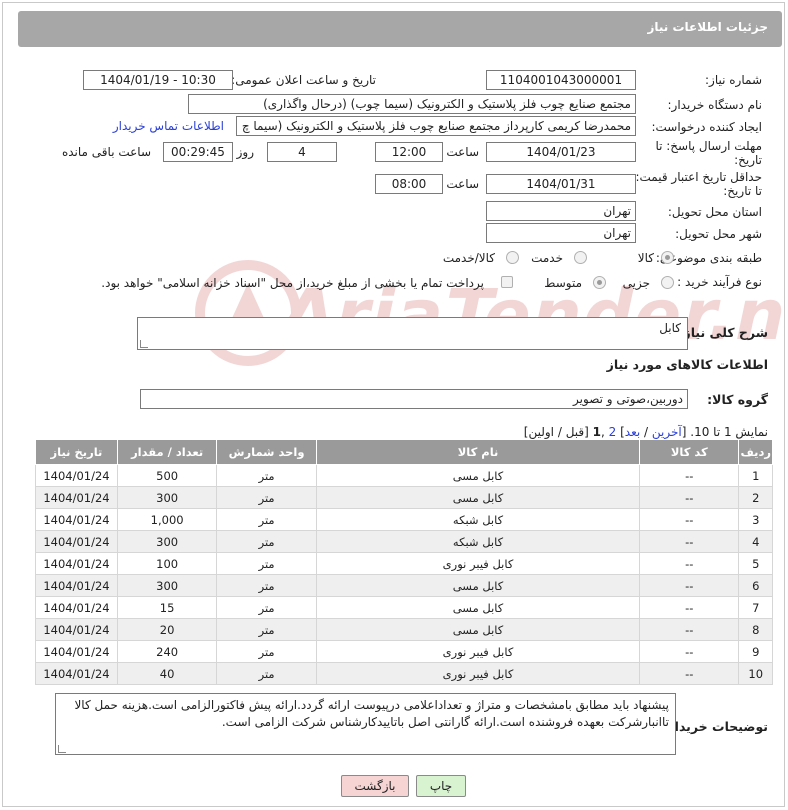 The width and height of the screenshot is (788, 810). I want to click on table-row: 7 -- کابل مسی متر 15 1404/01/24, so click(404, 607).